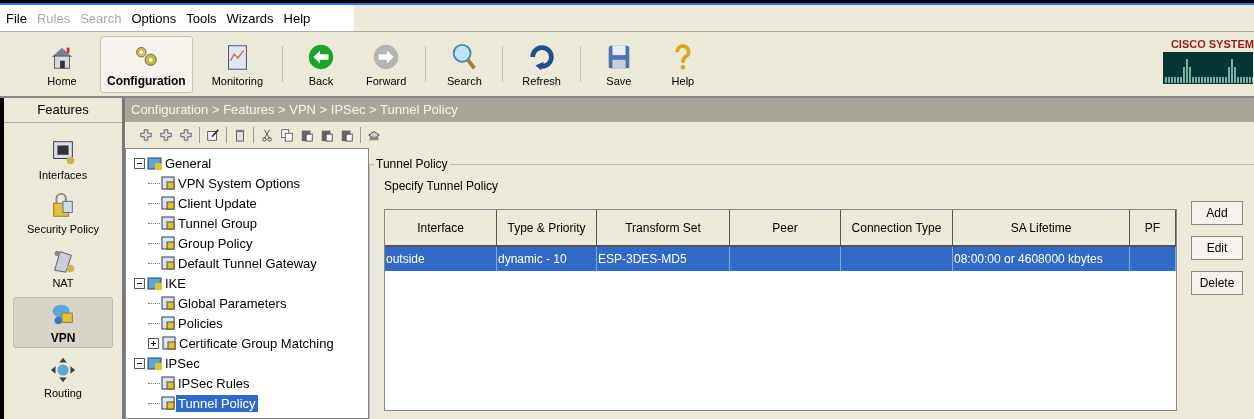 The height and width of the screenshot is (419, 1254). Describe the element at coordinates (146, 64) in the screenshot. I see `toolbar-button: Configuration` at that location.